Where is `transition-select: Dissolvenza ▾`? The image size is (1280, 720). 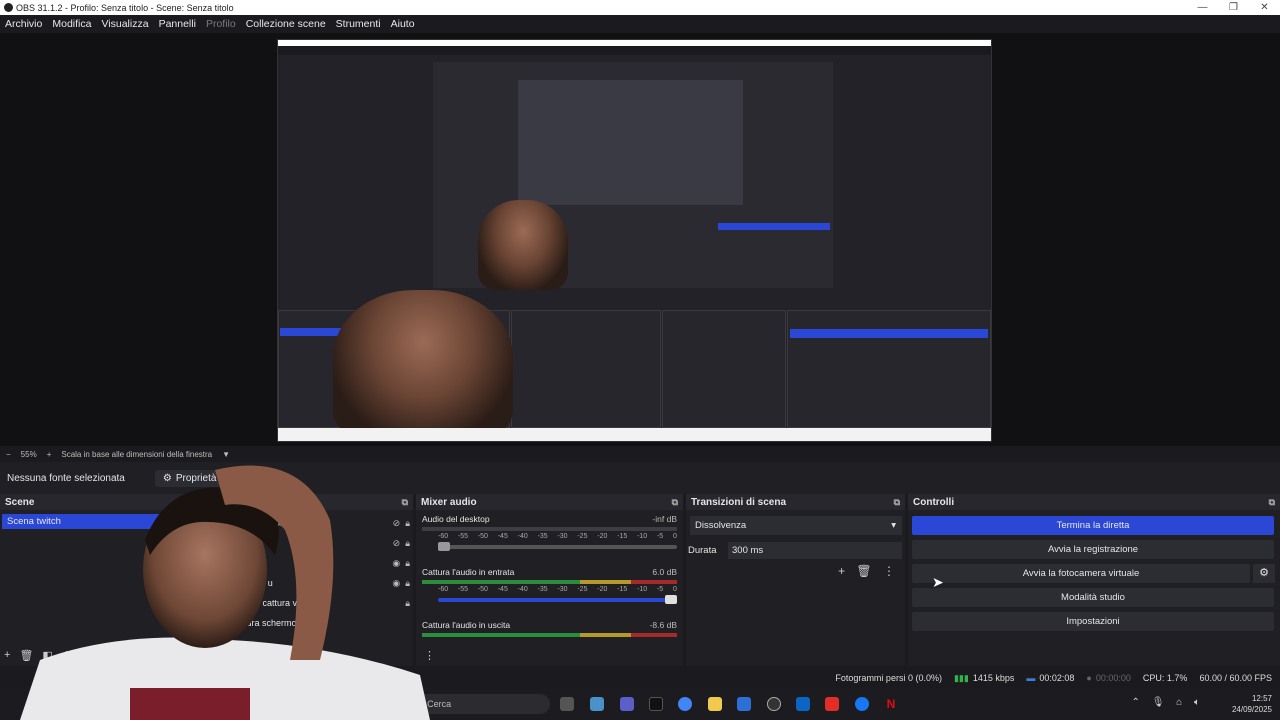 transition-select: Dissolvenza ▾ is located at coordinates (796, 525).